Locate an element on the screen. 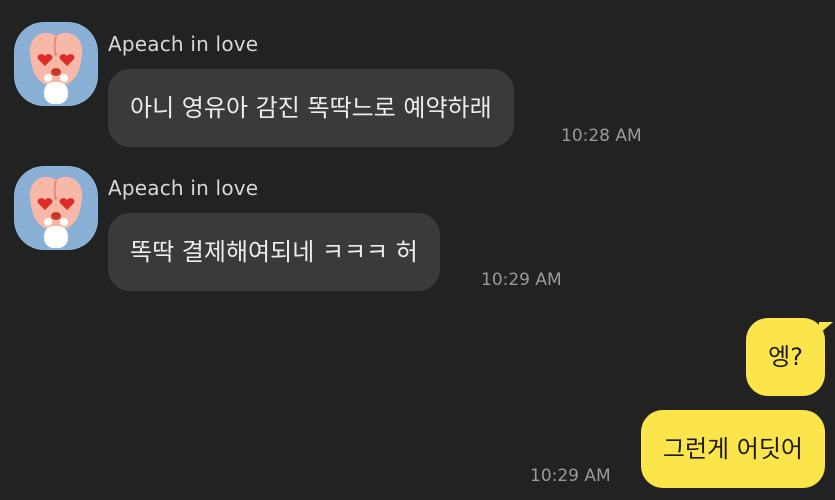 Image resolution: width=835 pixels, height=500 pixels. message-timestamp: 10:28 AM is located at coordinates (601, 136).